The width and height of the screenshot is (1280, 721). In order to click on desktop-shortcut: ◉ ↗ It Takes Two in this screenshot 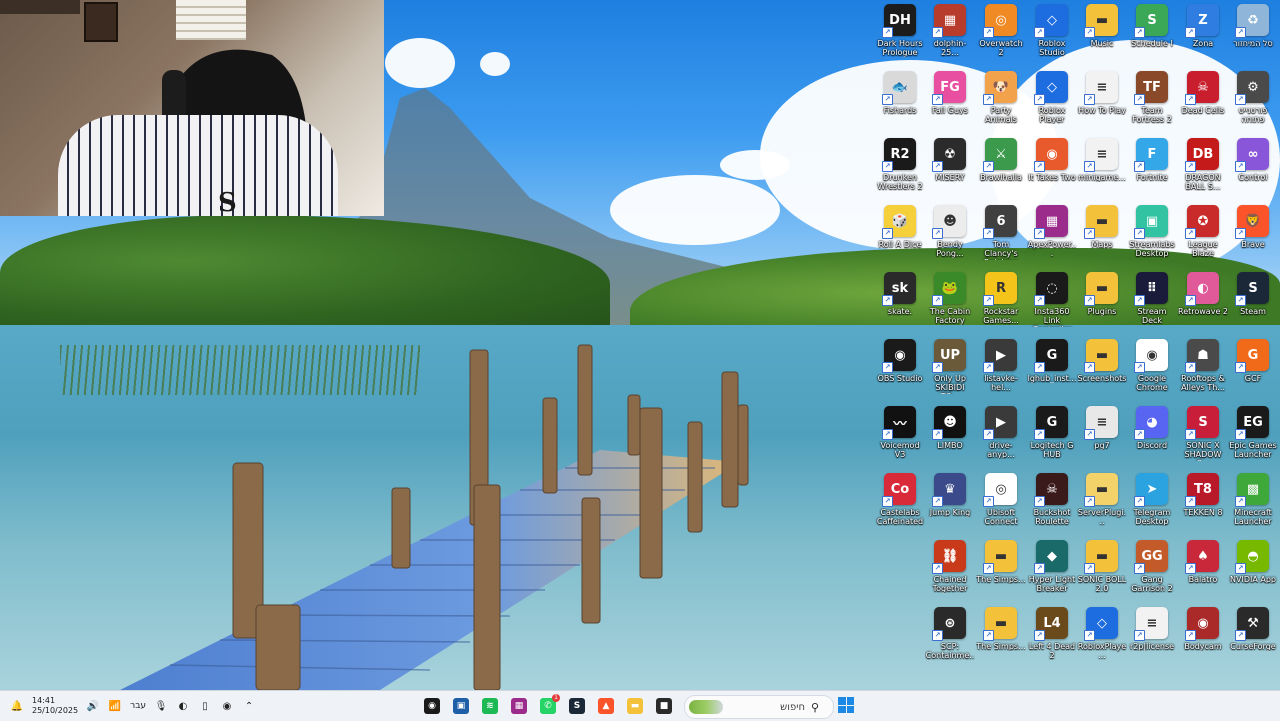, I will do `click(1052, 169)`.